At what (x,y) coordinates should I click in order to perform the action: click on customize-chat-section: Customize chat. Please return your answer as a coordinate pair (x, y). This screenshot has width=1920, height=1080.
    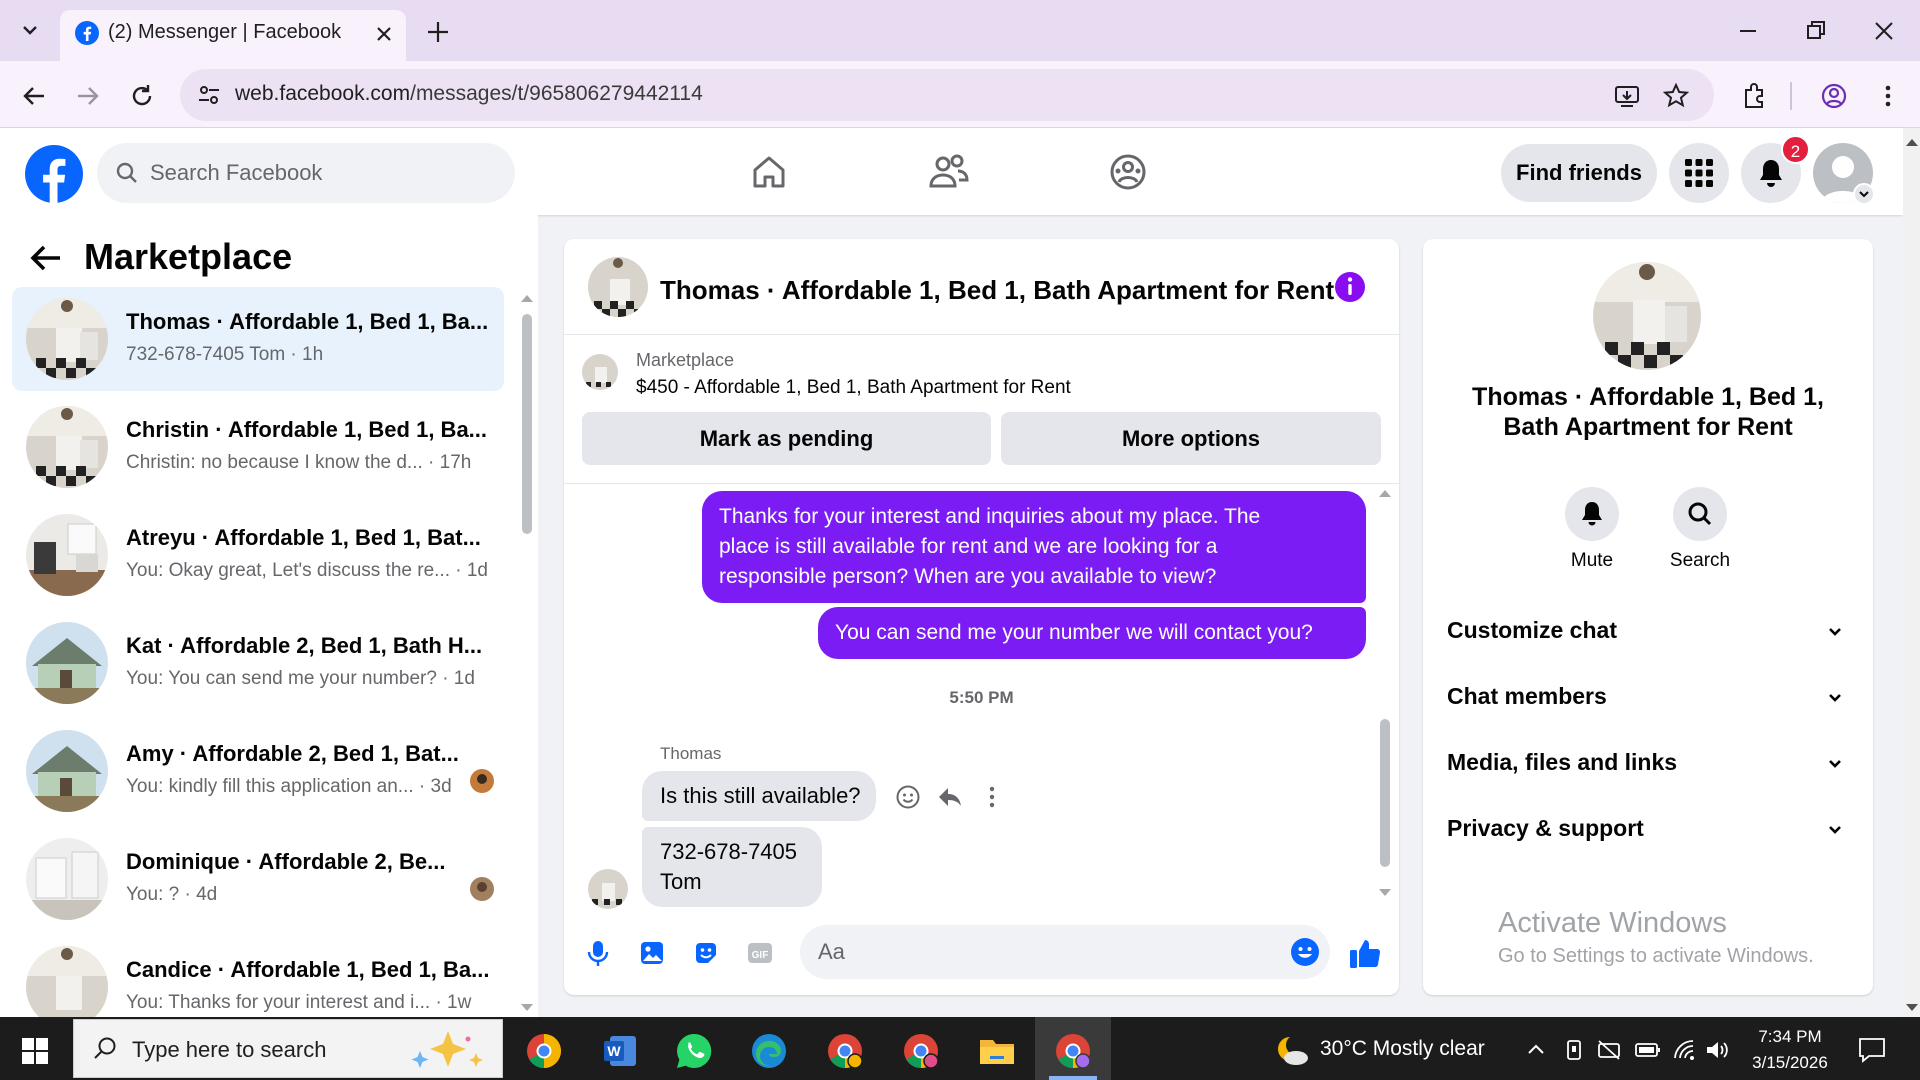
    Looking at the image, I should click on (1647, 632).